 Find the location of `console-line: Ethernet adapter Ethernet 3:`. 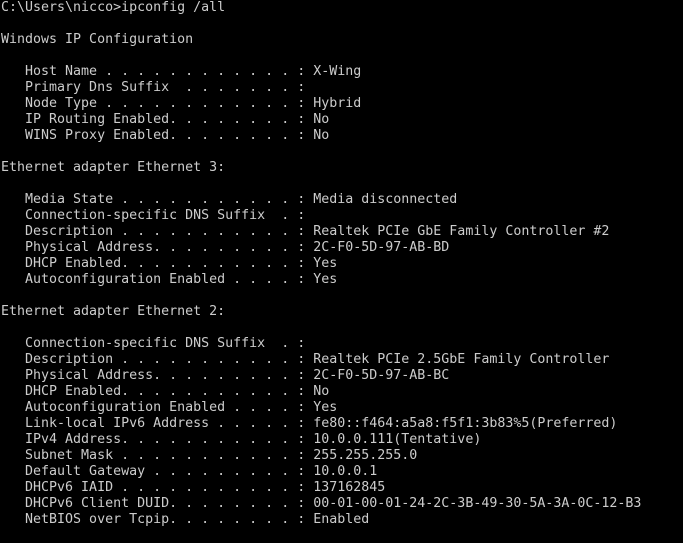

console-line: Ethernet adapter Ethernet 3: is located at coordinates (113, 167).